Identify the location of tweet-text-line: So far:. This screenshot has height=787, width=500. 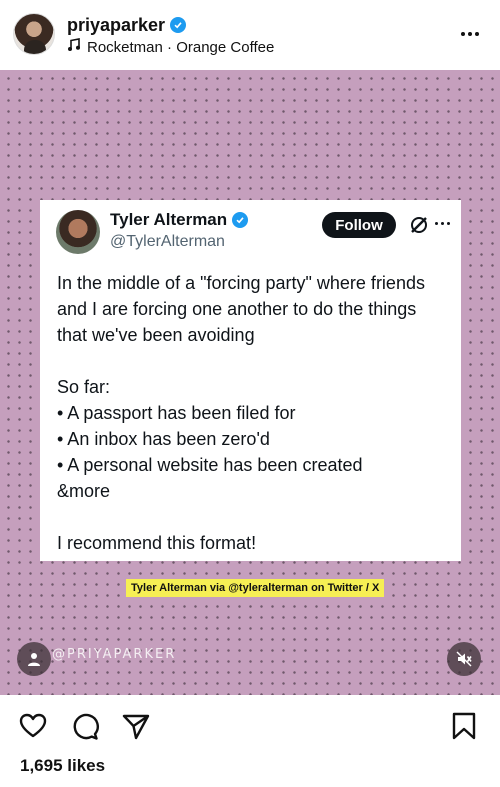
(84, 387).